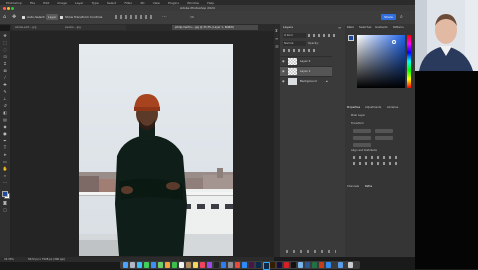 The height and width of the screenshot is (270, 478). Describe the element at coordinates (293, 265) in the screenshot. I see `terminal-icon` at that location.